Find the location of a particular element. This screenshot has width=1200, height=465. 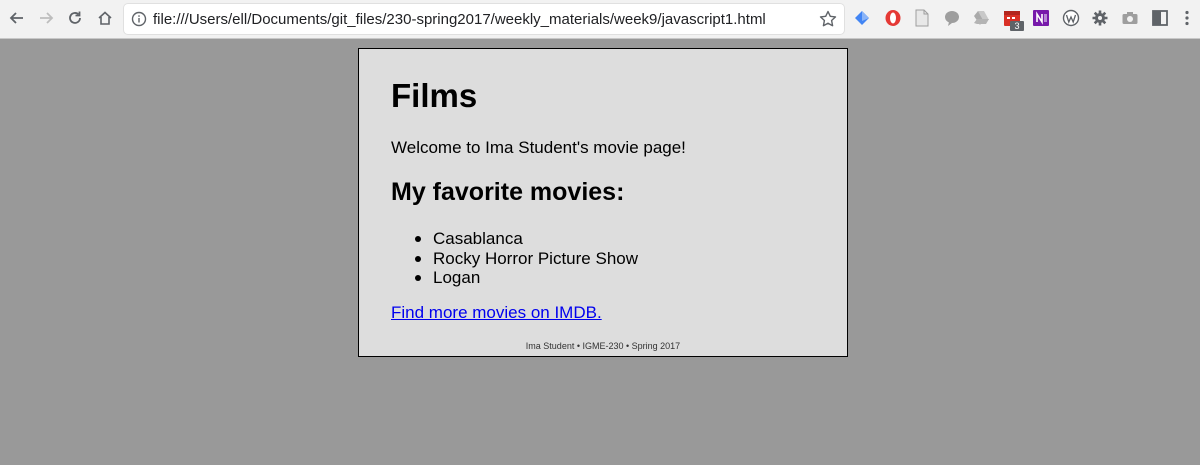

forward-arrow-icon is located at coordinates (46, 18).